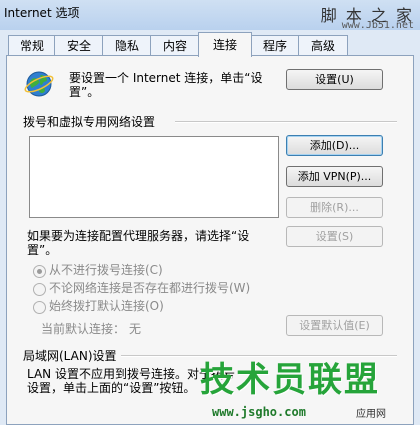  What do you see at coordinates (42, 250) in the screenshot?
I see `proxy-text-line2: 置”。` at bounding box center [42, 250].